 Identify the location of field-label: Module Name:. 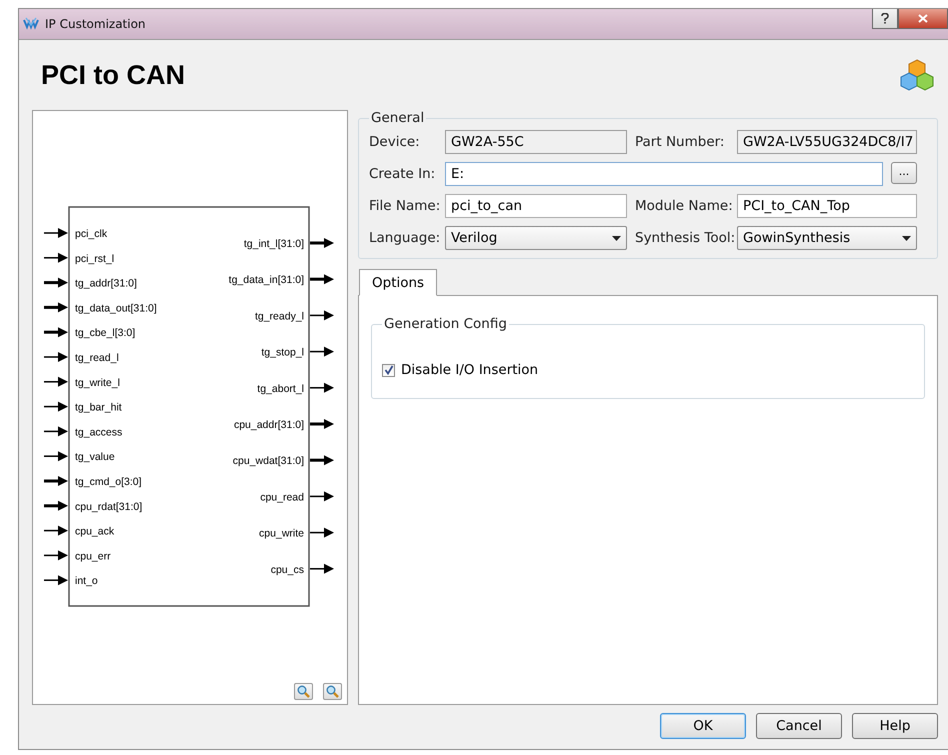
(684, 206).